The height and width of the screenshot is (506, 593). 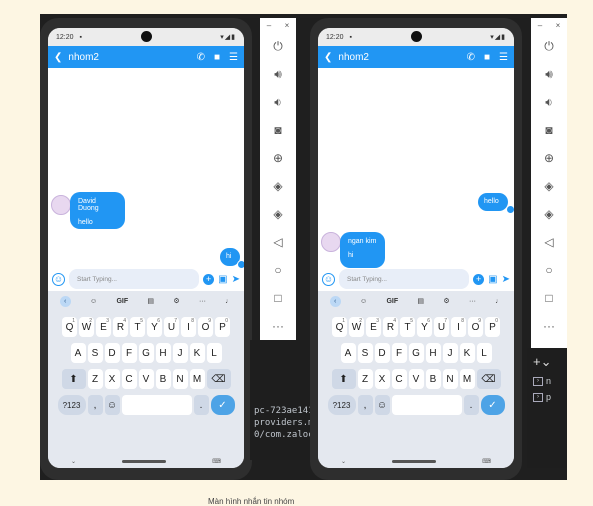 What do you see at coordinates (278, 270) in the screenshot?
I see `home-icon: ○` at bounding box center [278, 270].